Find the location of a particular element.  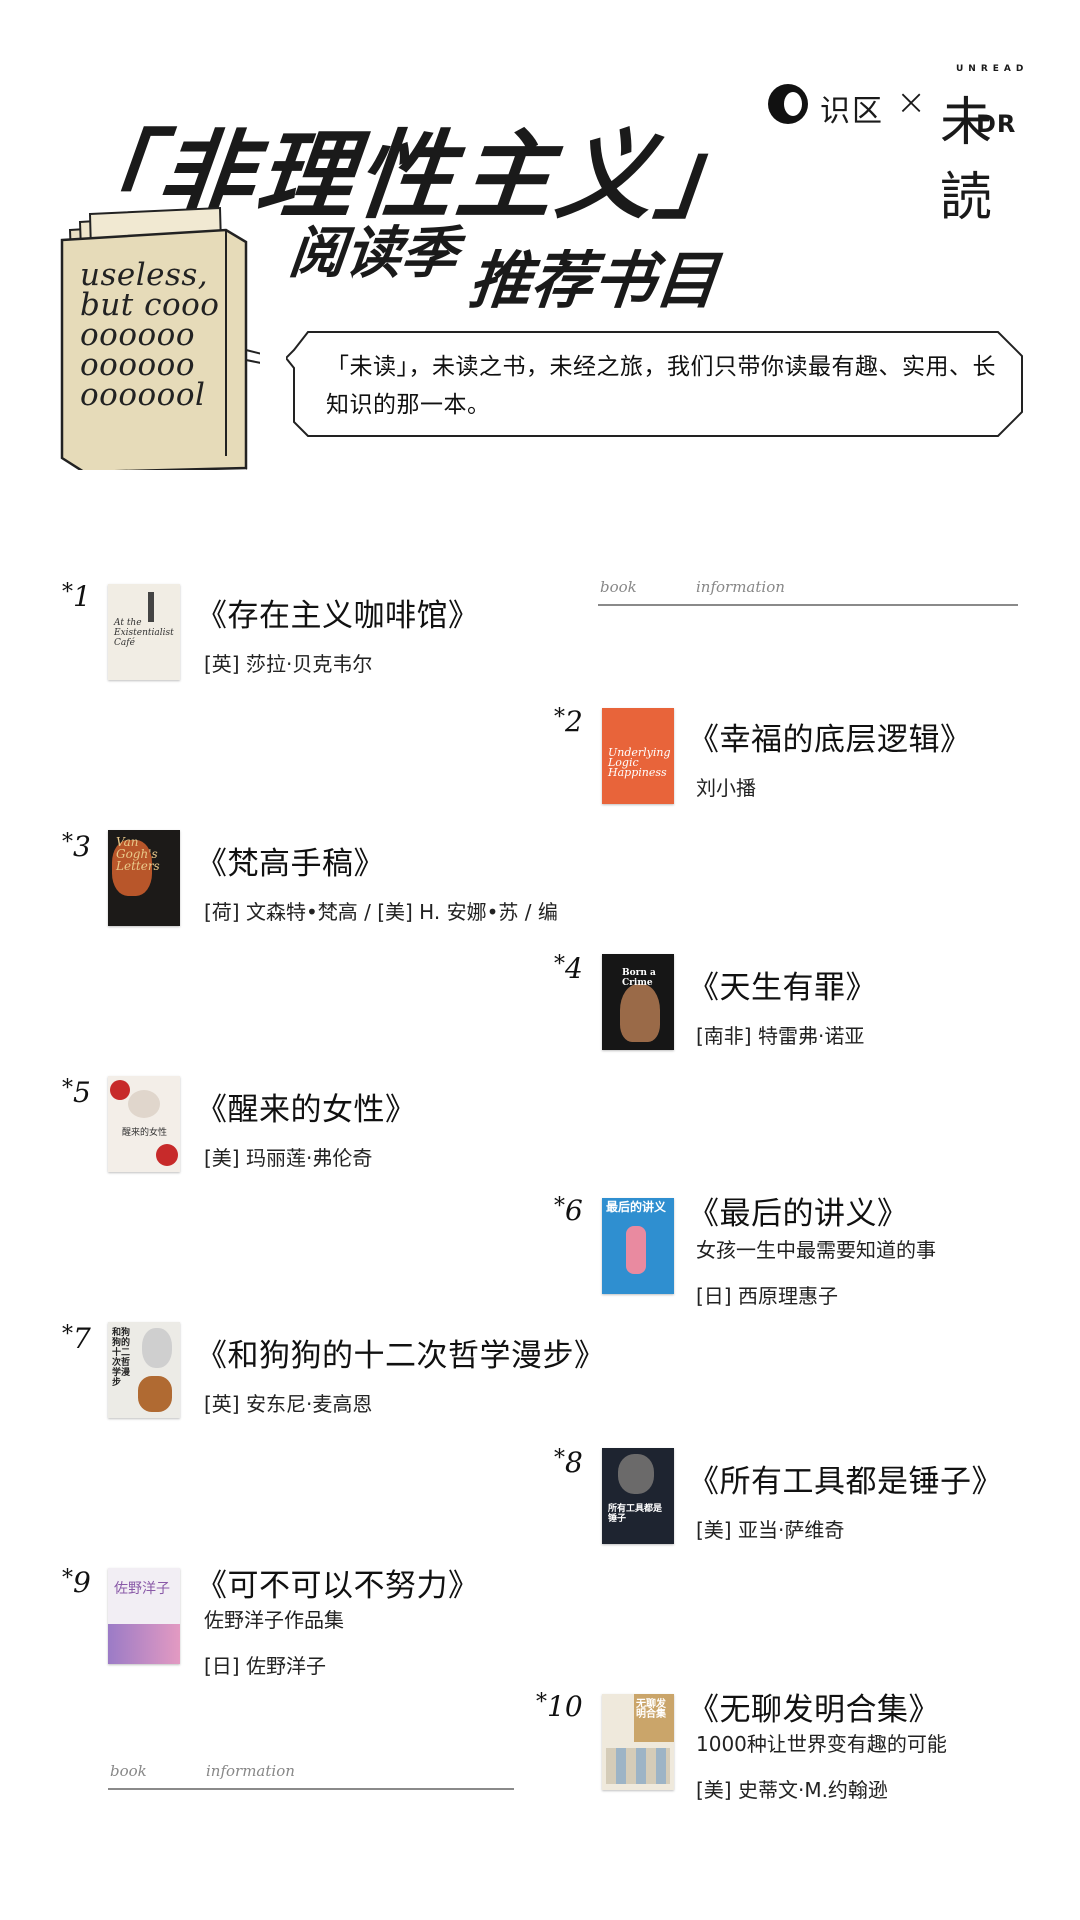

shiqu-logo-icon is located at coordinates (788, 104).